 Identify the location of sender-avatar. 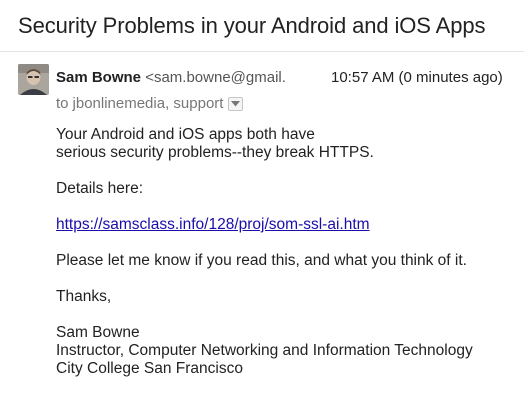
(33, 79).